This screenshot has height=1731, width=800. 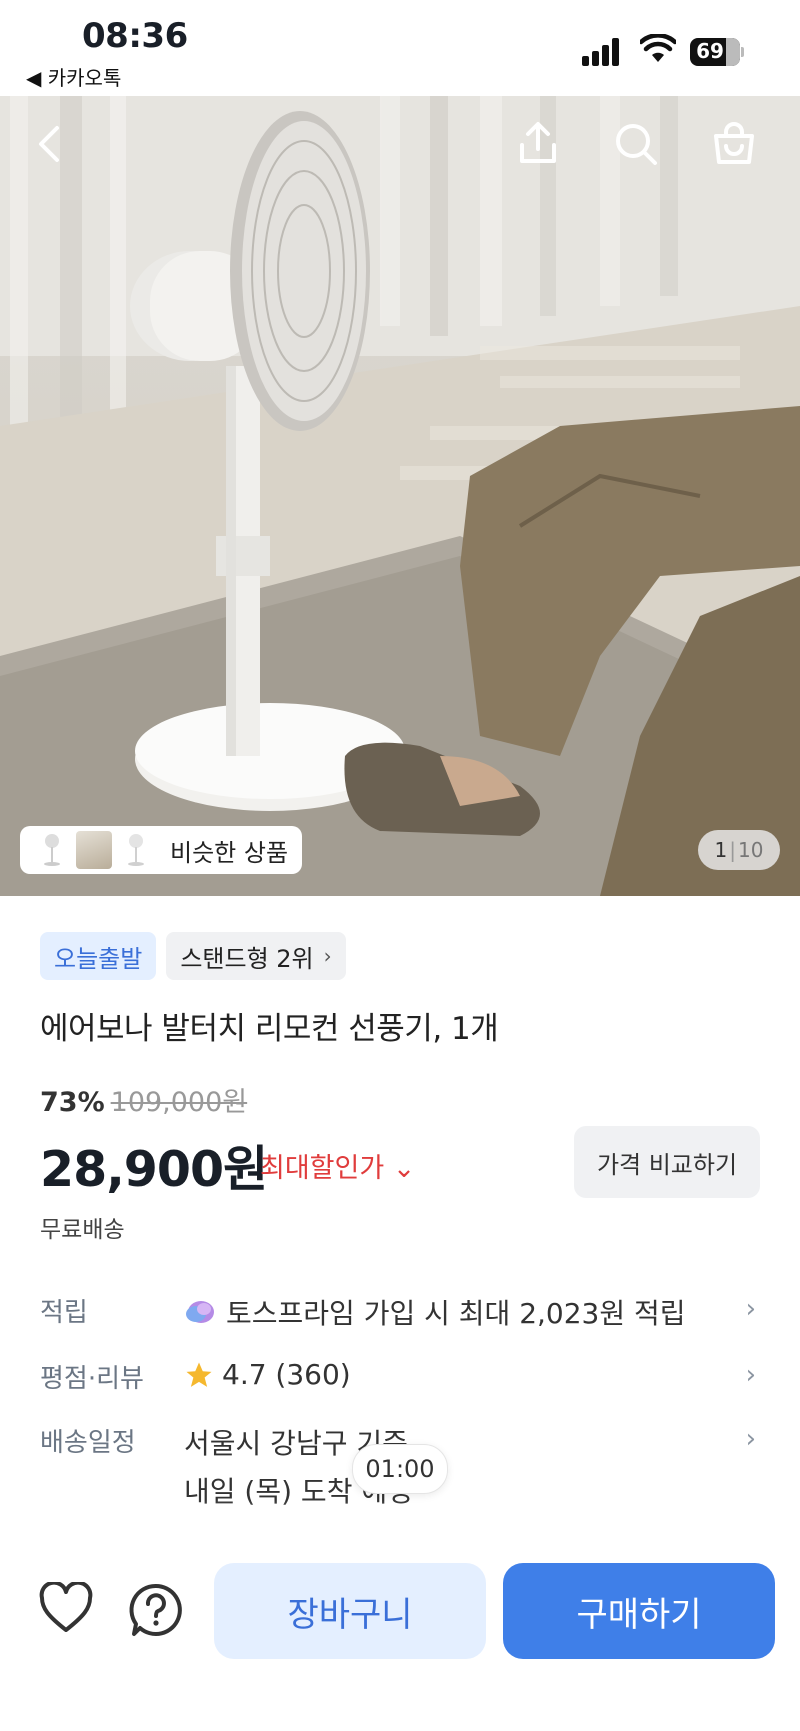 What do you see at coordinates (337, 1165) in the screenshot?
I see `max-discount-toggle: 최대할인가 ⌄` at bounding box center [337, 1165].